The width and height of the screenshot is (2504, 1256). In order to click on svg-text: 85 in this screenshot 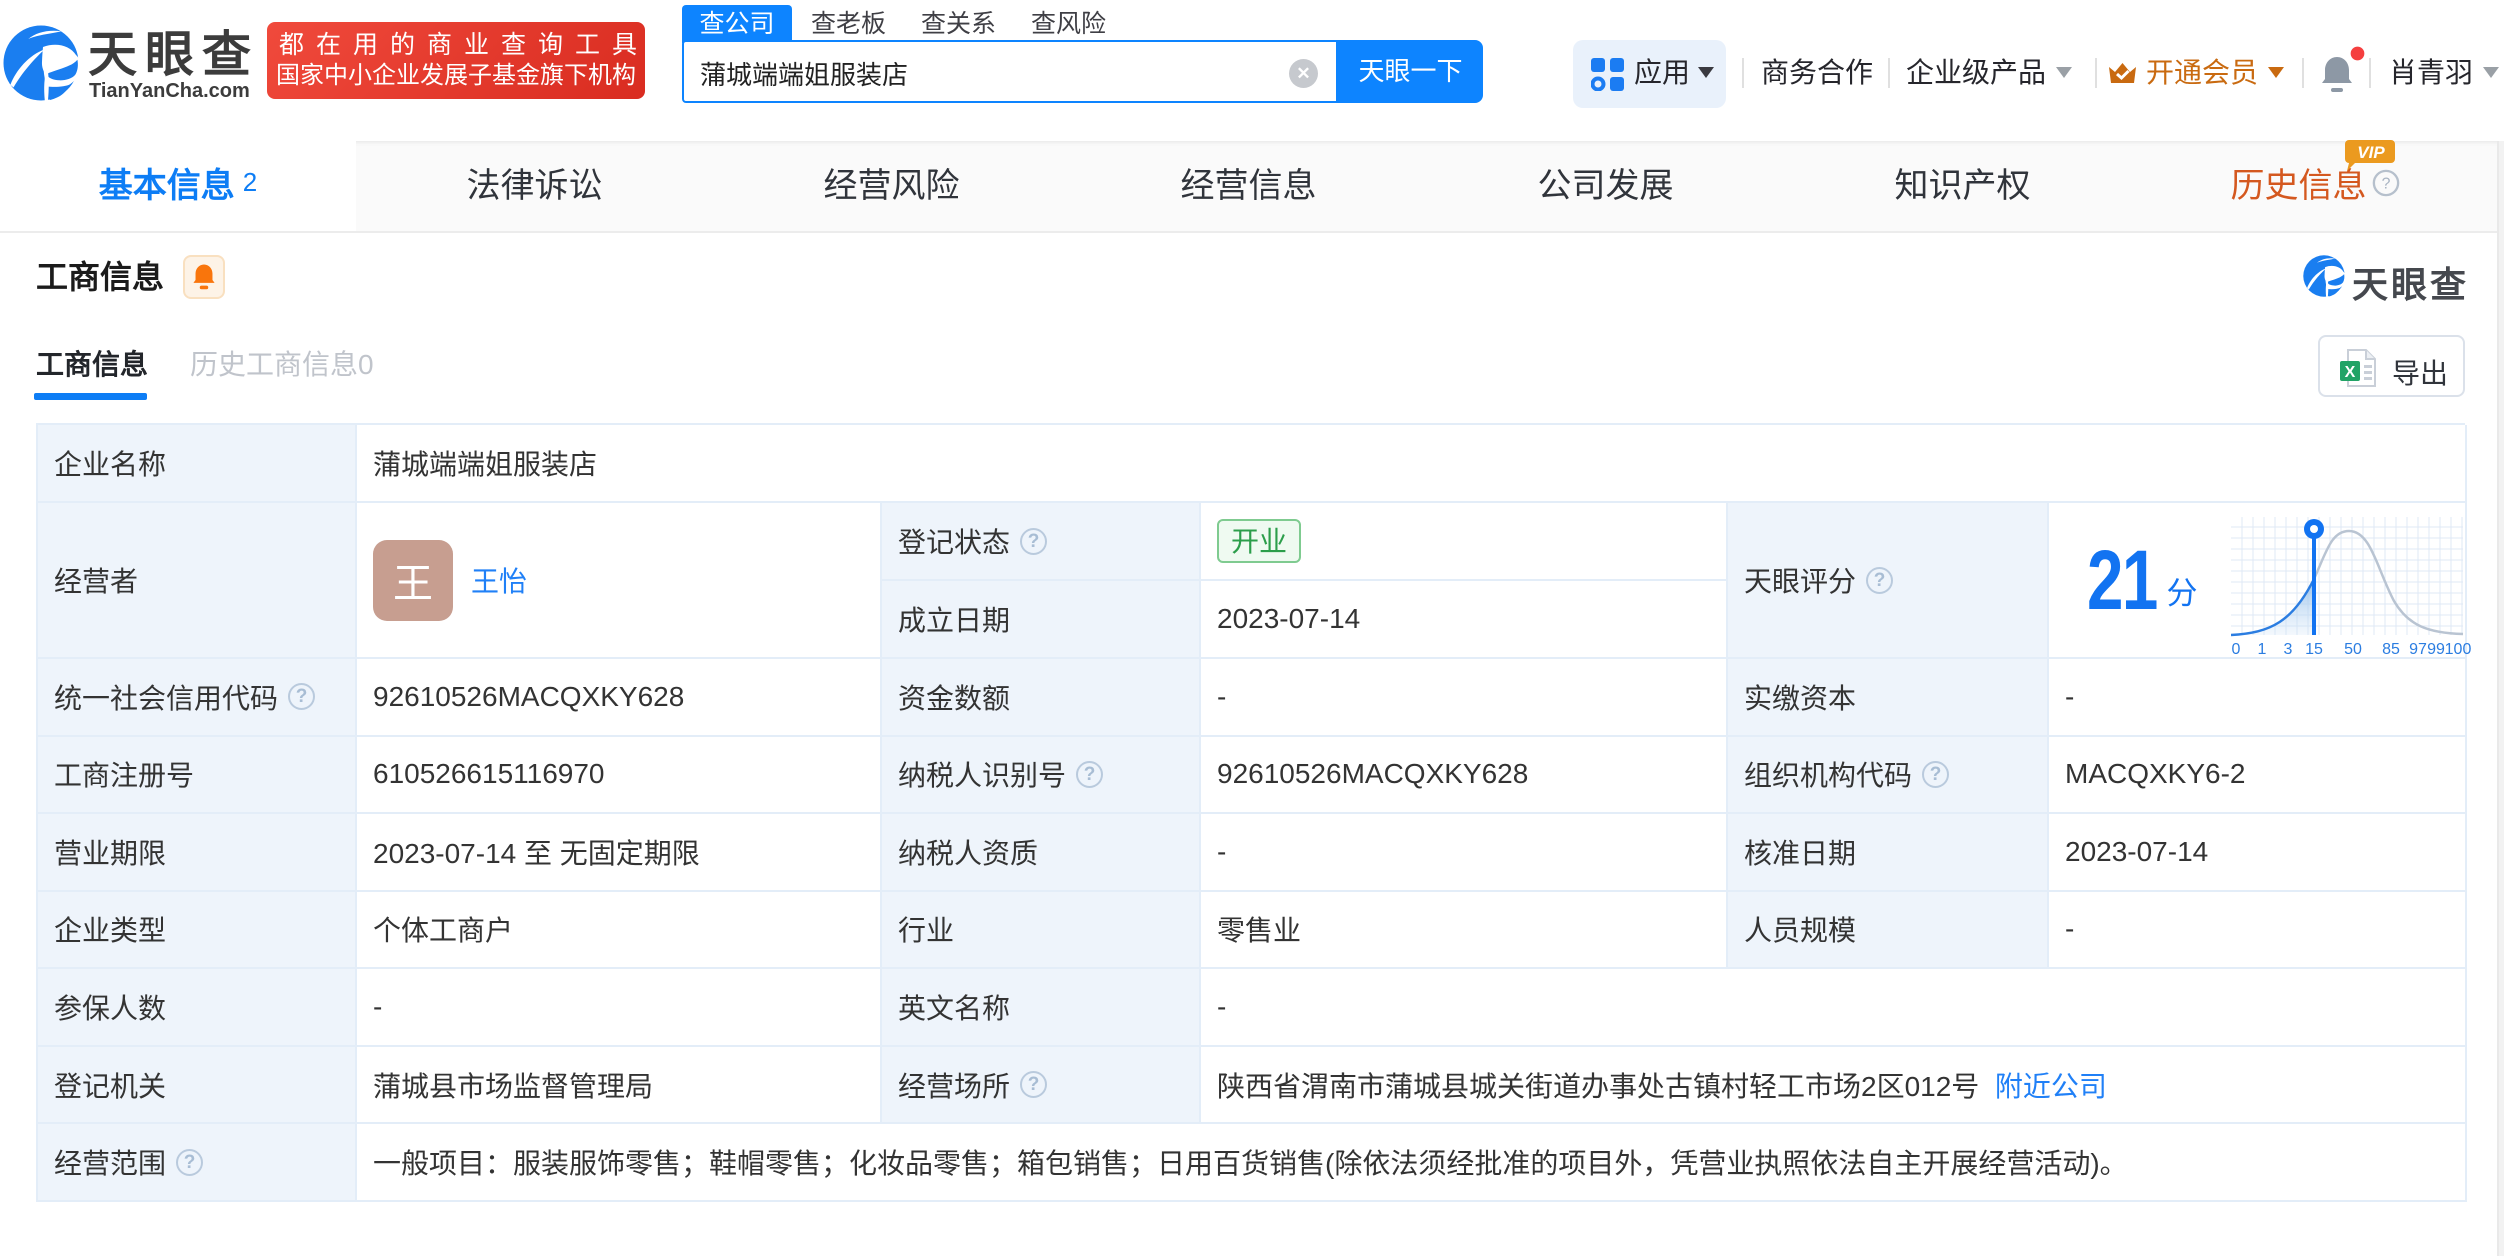, I will do `click(2391, 649)`.